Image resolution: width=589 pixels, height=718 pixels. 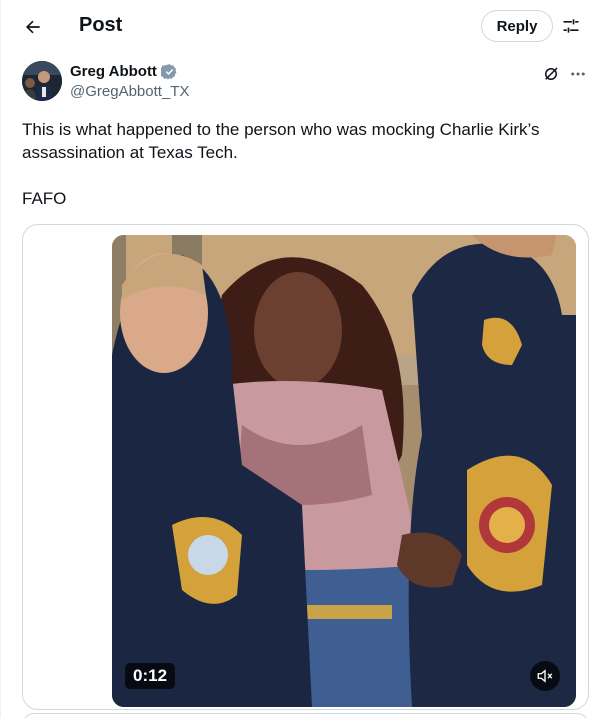 What do you see at coordinates (294, 27) in the screenshot?
I see `post-header: Post Reply` at bounding box center [294, 27].